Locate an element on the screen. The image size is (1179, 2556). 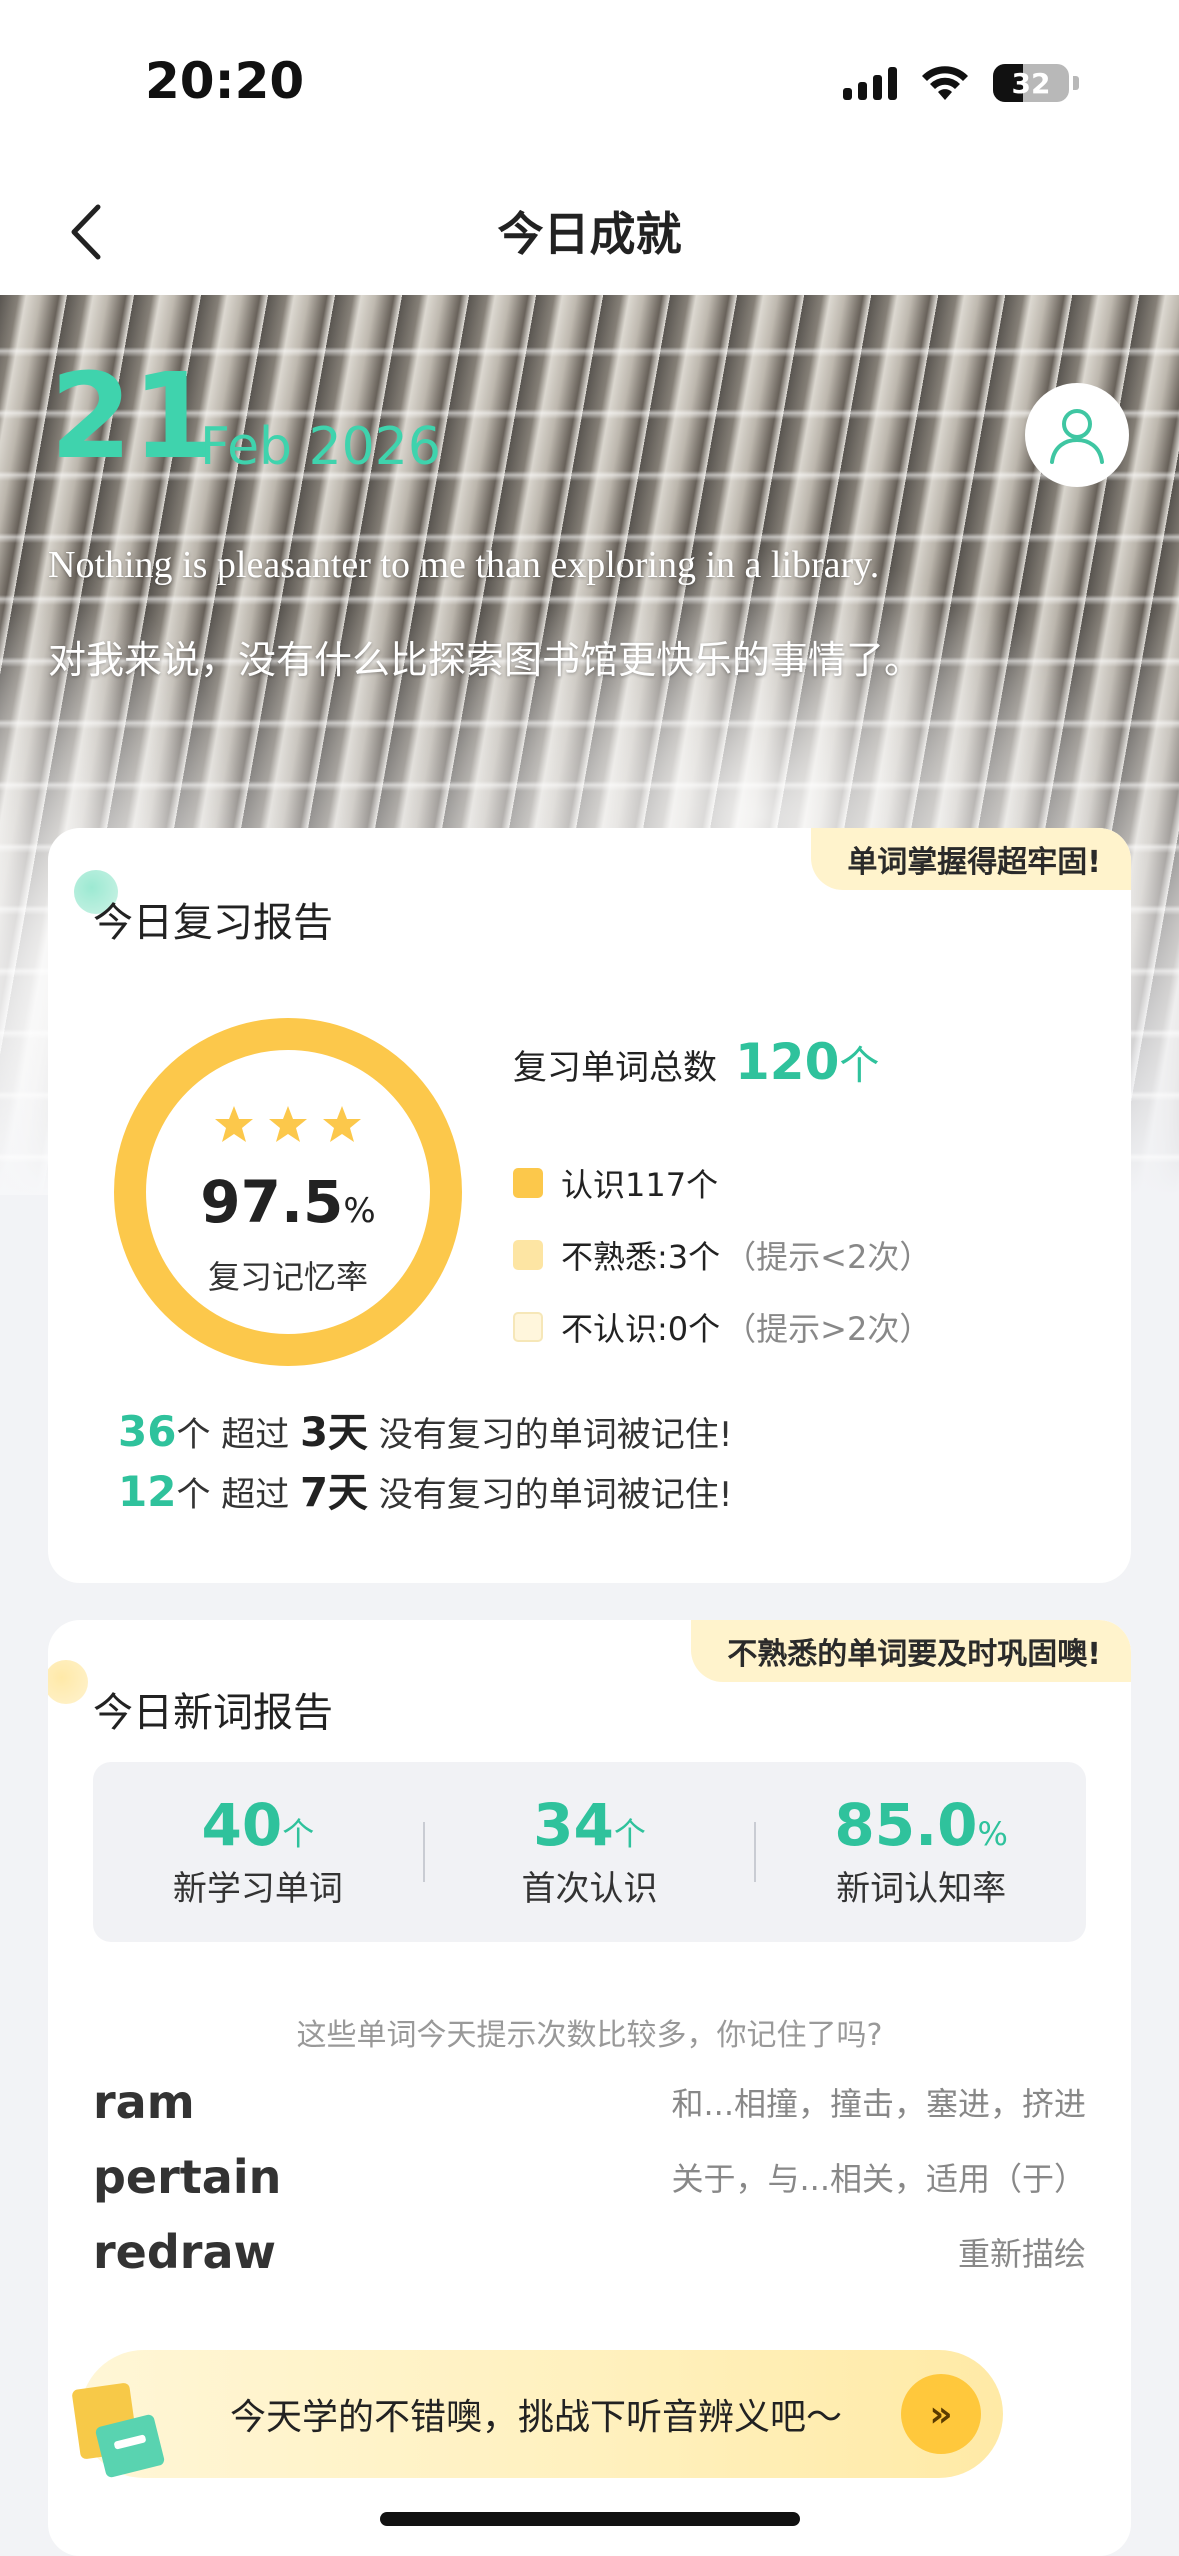
legend-unknown: 不认识:0个 （提示>2次） is located at coordinates (722, 1327).